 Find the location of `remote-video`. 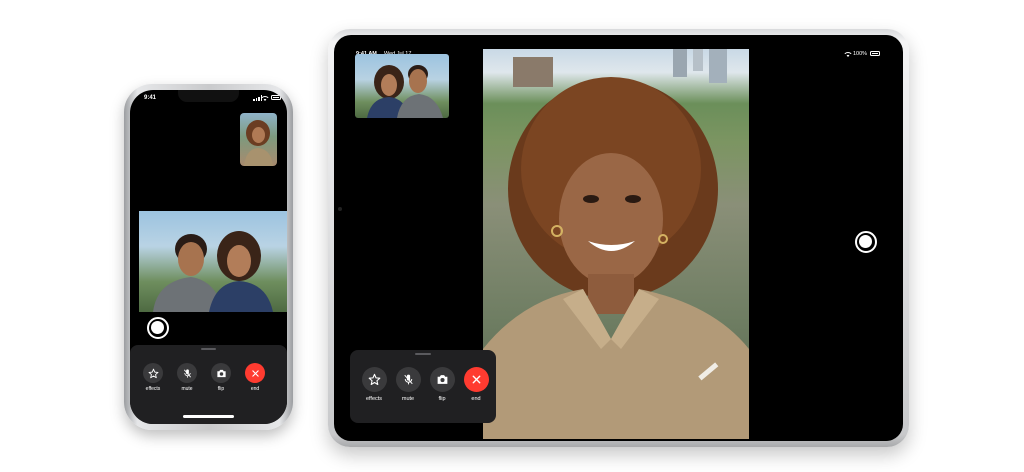

remote-video is located at coordinates (213, 261).